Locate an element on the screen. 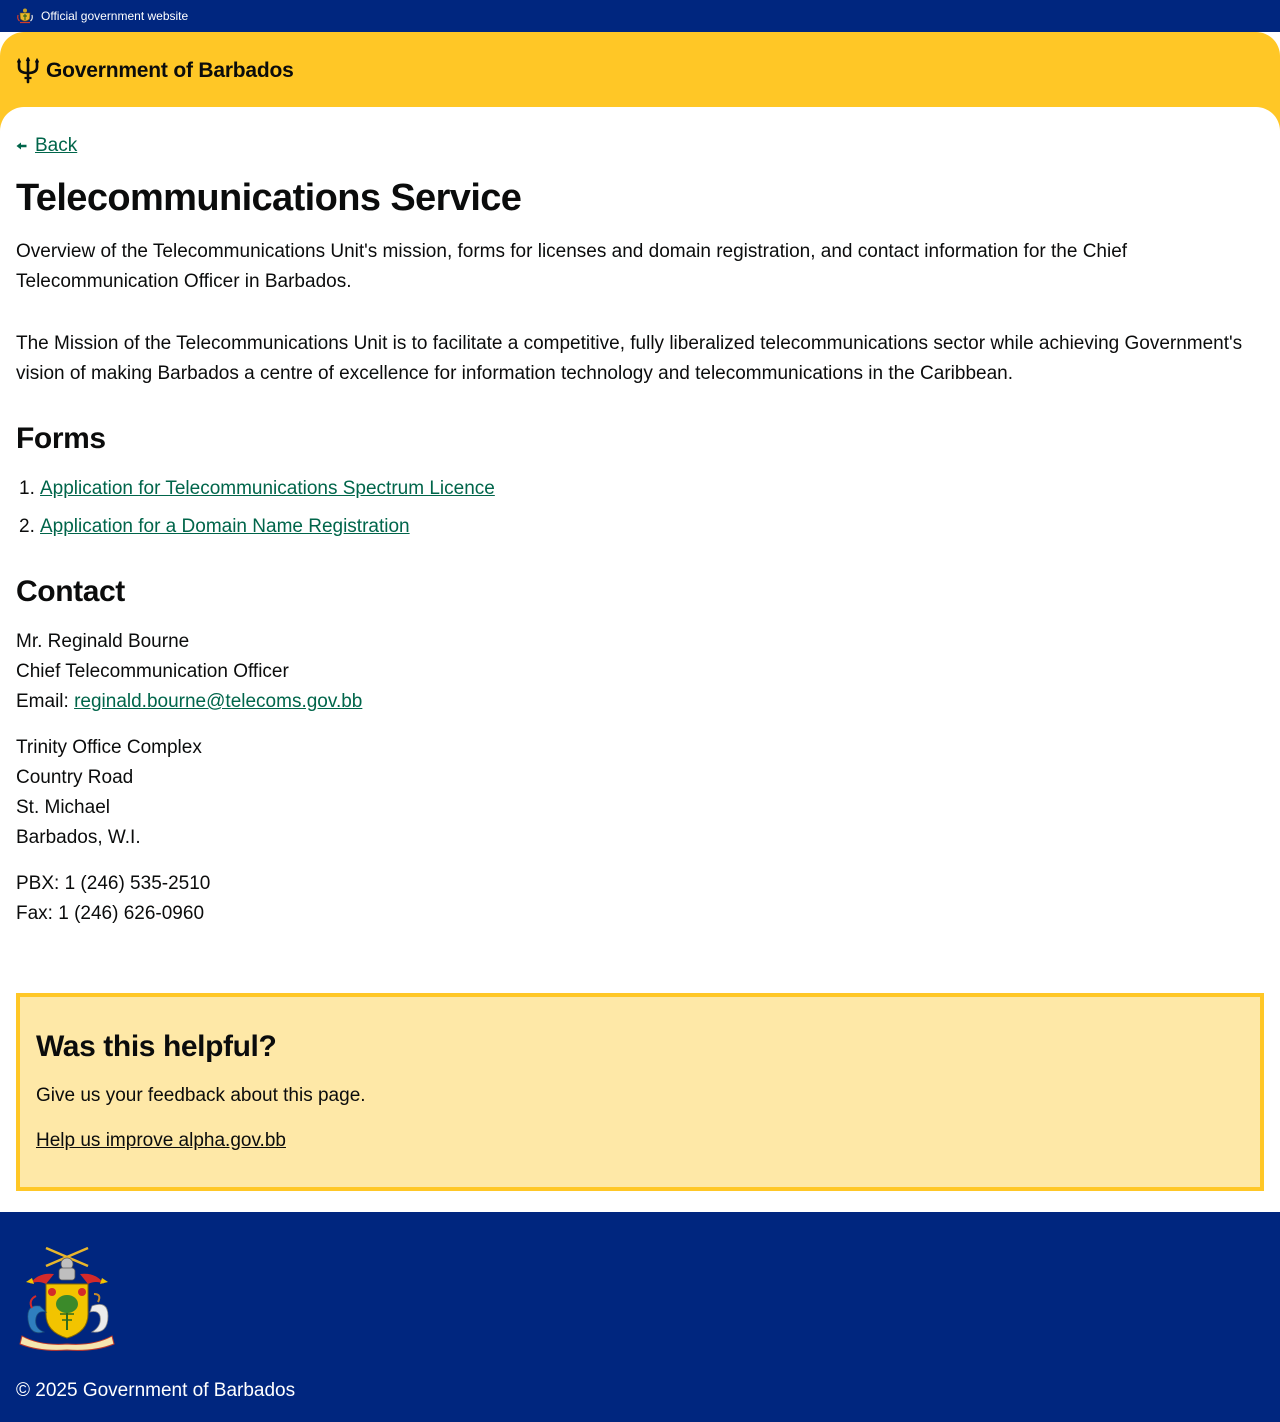  forms-heading: Forms is located at coordinates (61, 438).